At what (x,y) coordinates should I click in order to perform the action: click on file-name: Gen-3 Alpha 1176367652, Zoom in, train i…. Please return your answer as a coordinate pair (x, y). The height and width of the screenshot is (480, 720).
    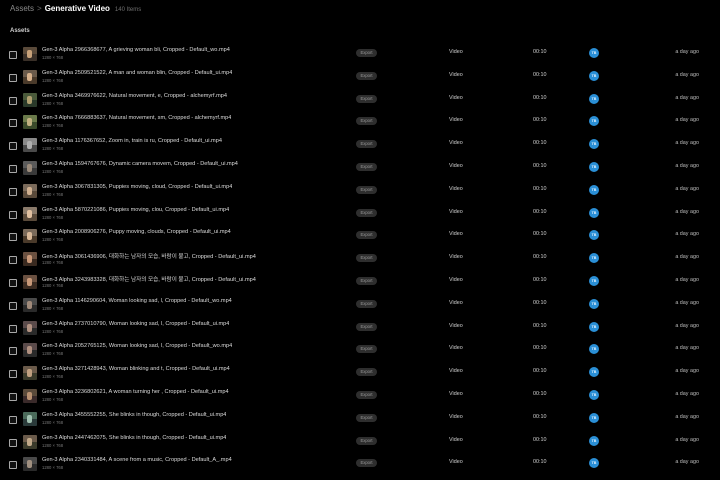
    Looking at the image, I should click on (132, 141).